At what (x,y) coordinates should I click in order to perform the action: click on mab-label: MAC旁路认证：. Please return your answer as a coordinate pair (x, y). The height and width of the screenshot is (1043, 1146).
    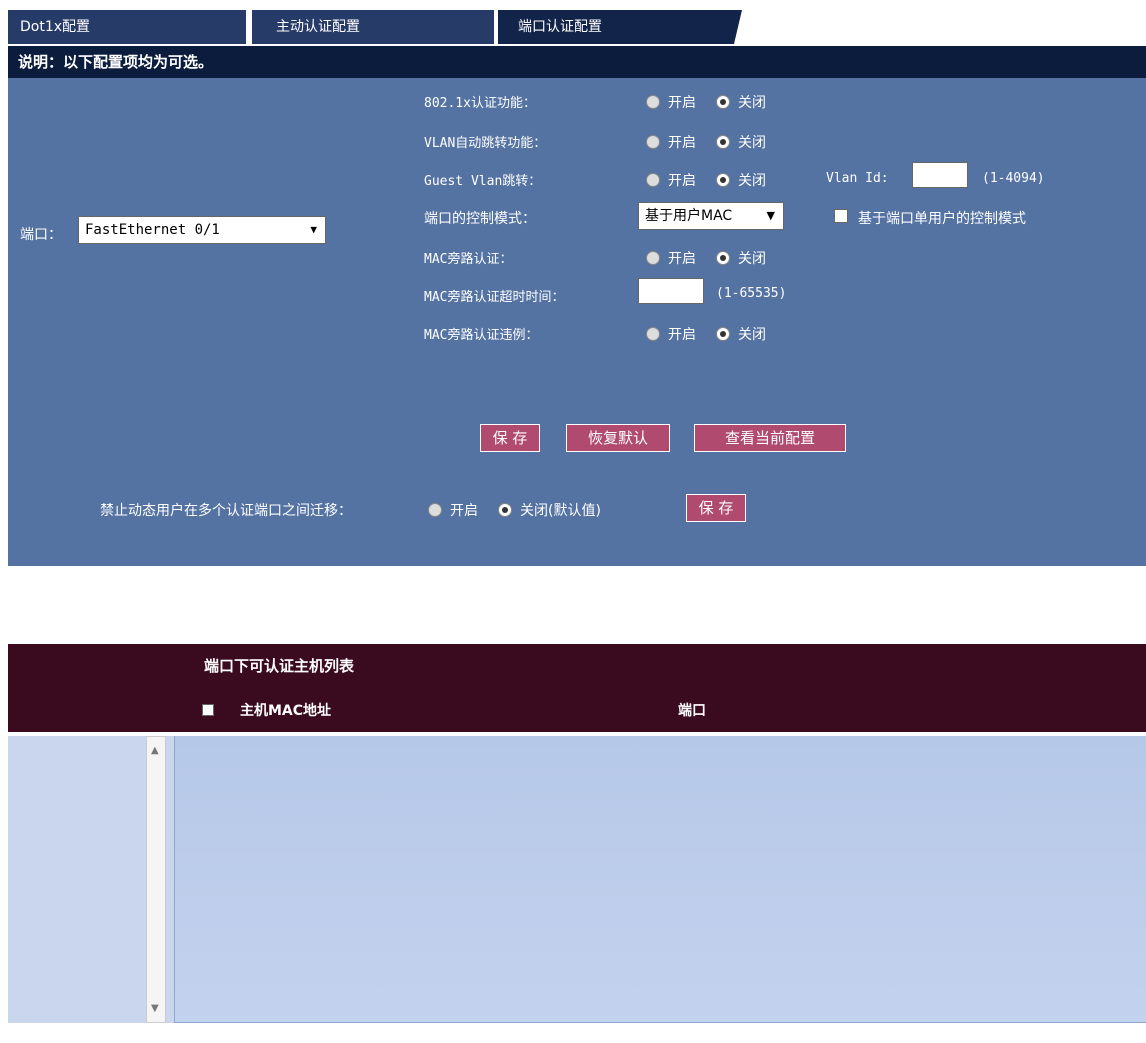
    Looking at the image, I should click on (468, 259).